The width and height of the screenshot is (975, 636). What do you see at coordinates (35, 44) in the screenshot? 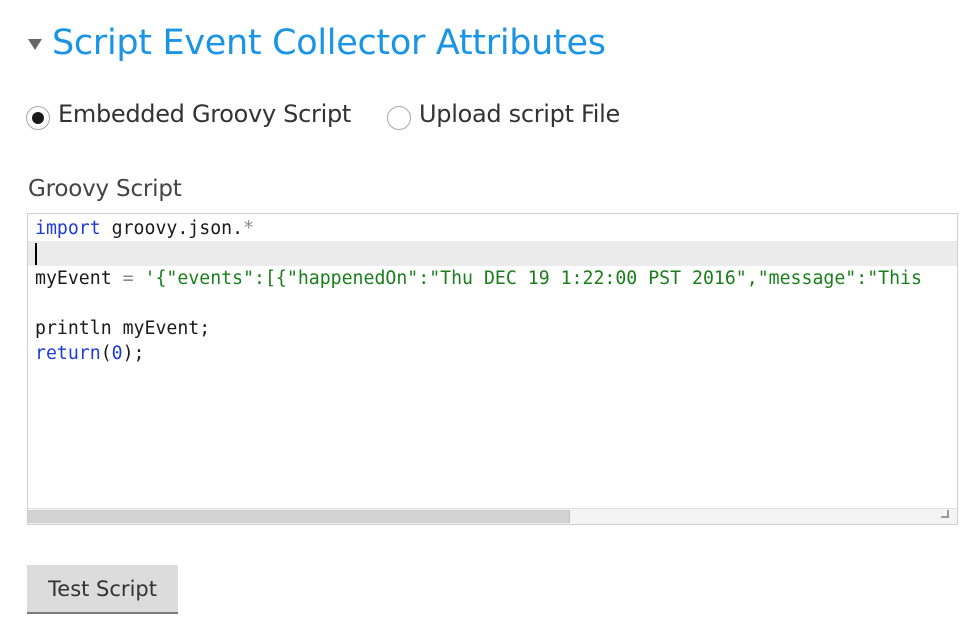
I see `caret-down-icon` at bounding box center [35, 44].